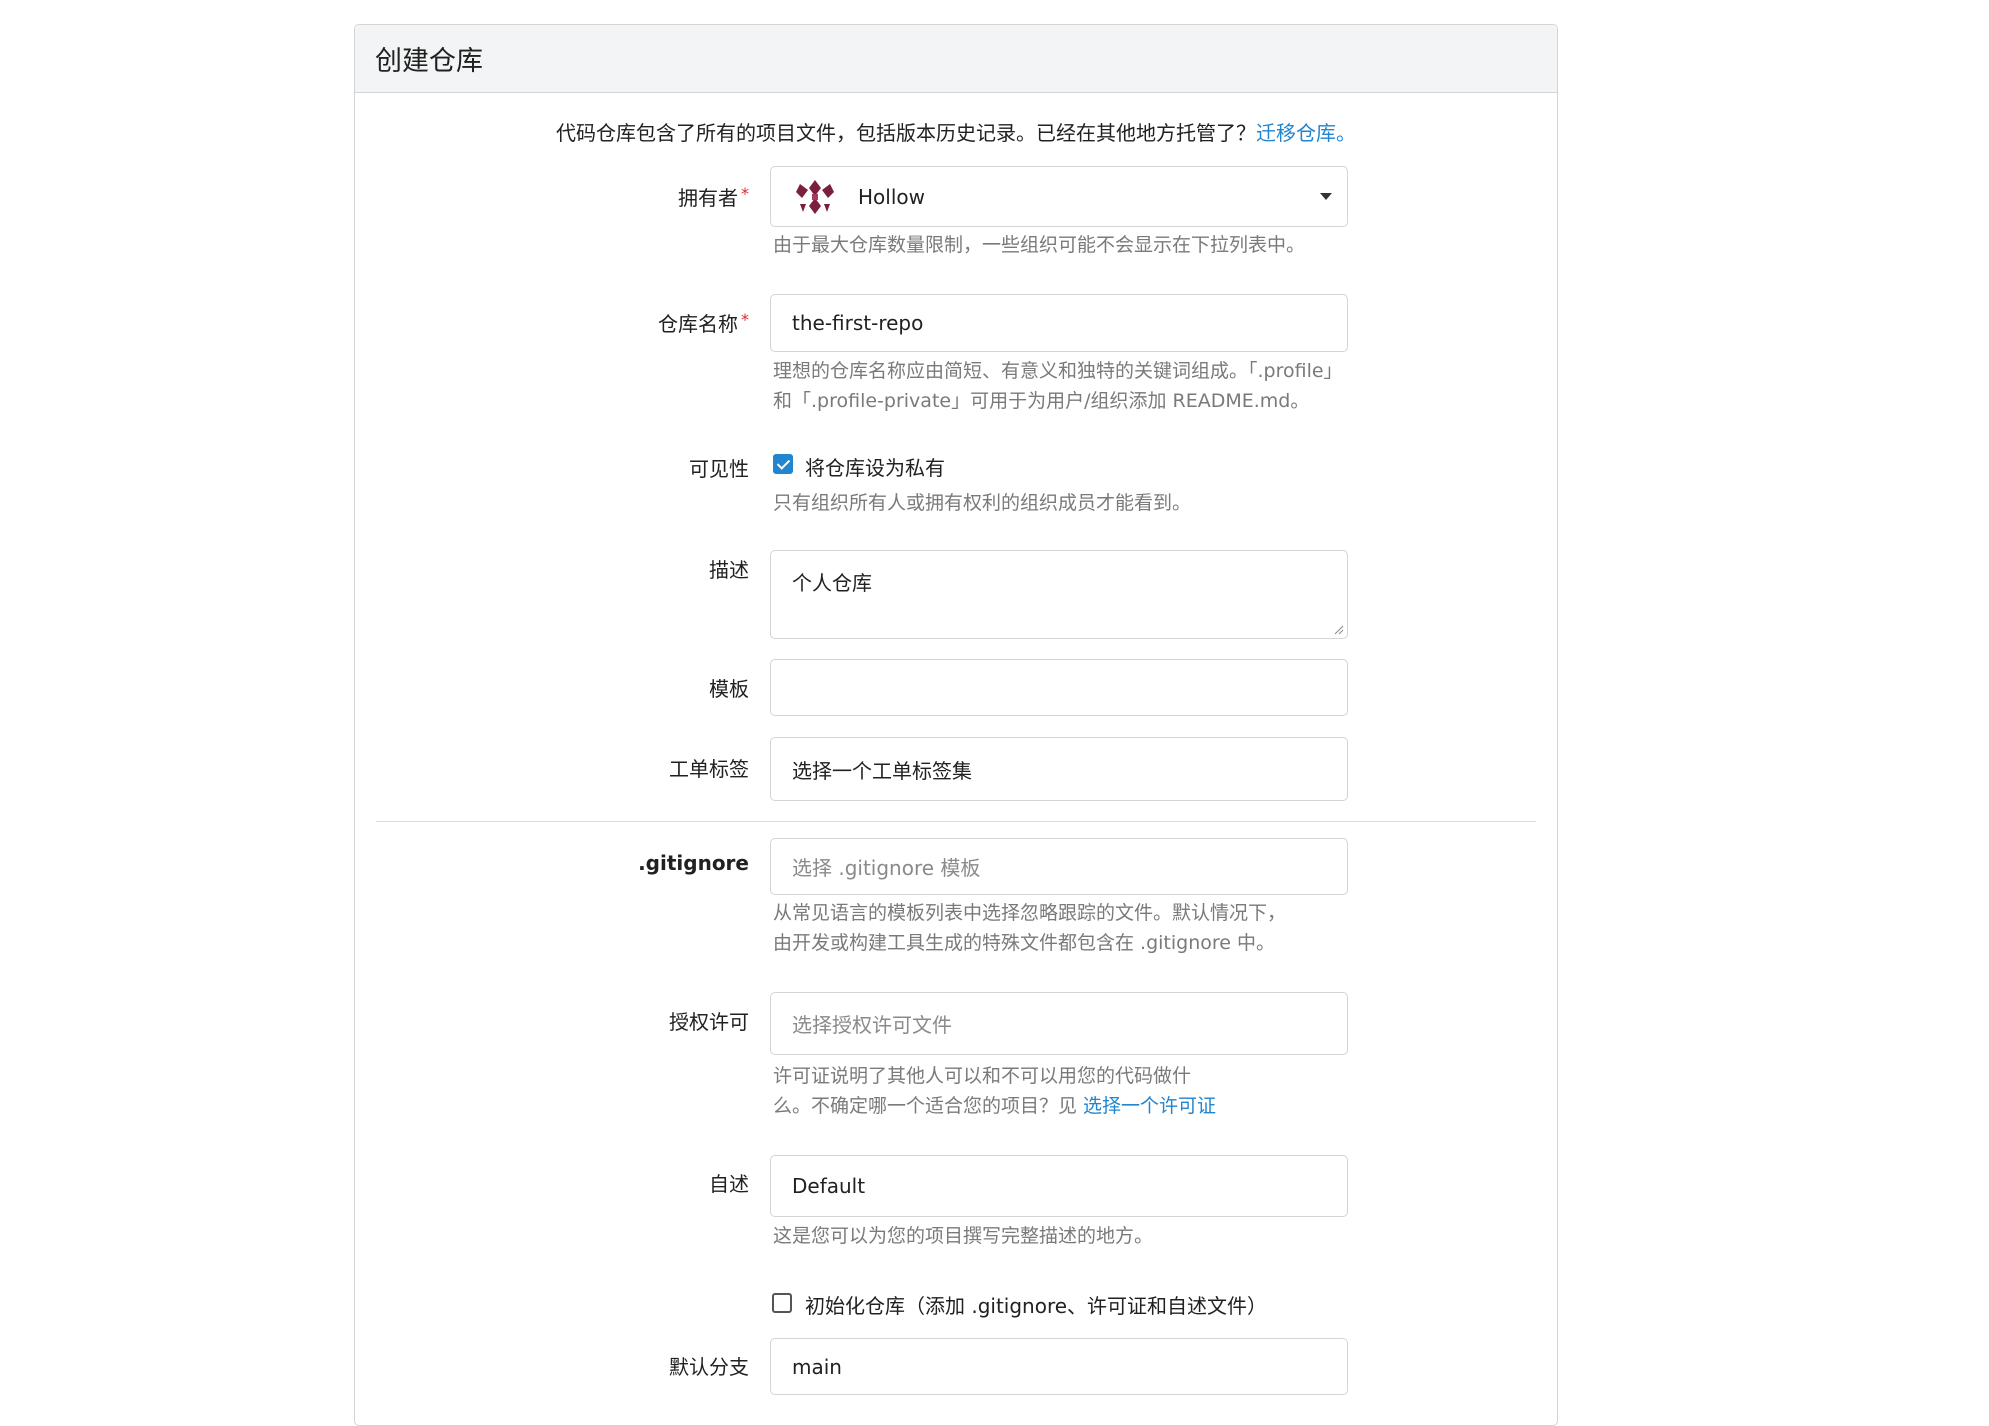 The height and width of the screenshot is (1426, 1989). What do you see at coordinates (709, 1022) in the screenshot?
I see `license-label: 授权许可` at bounding box center [709, 1022].